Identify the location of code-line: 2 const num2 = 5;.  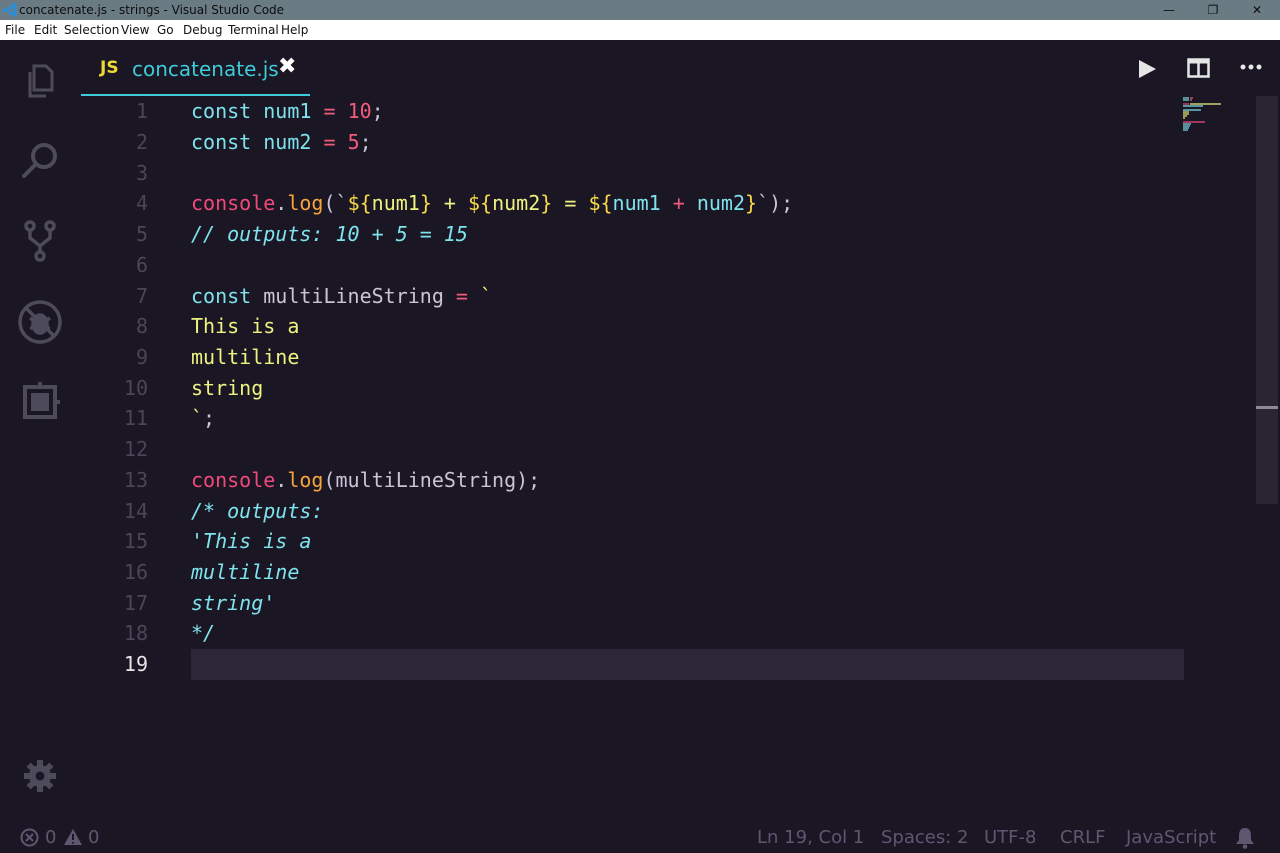
(595, 142).